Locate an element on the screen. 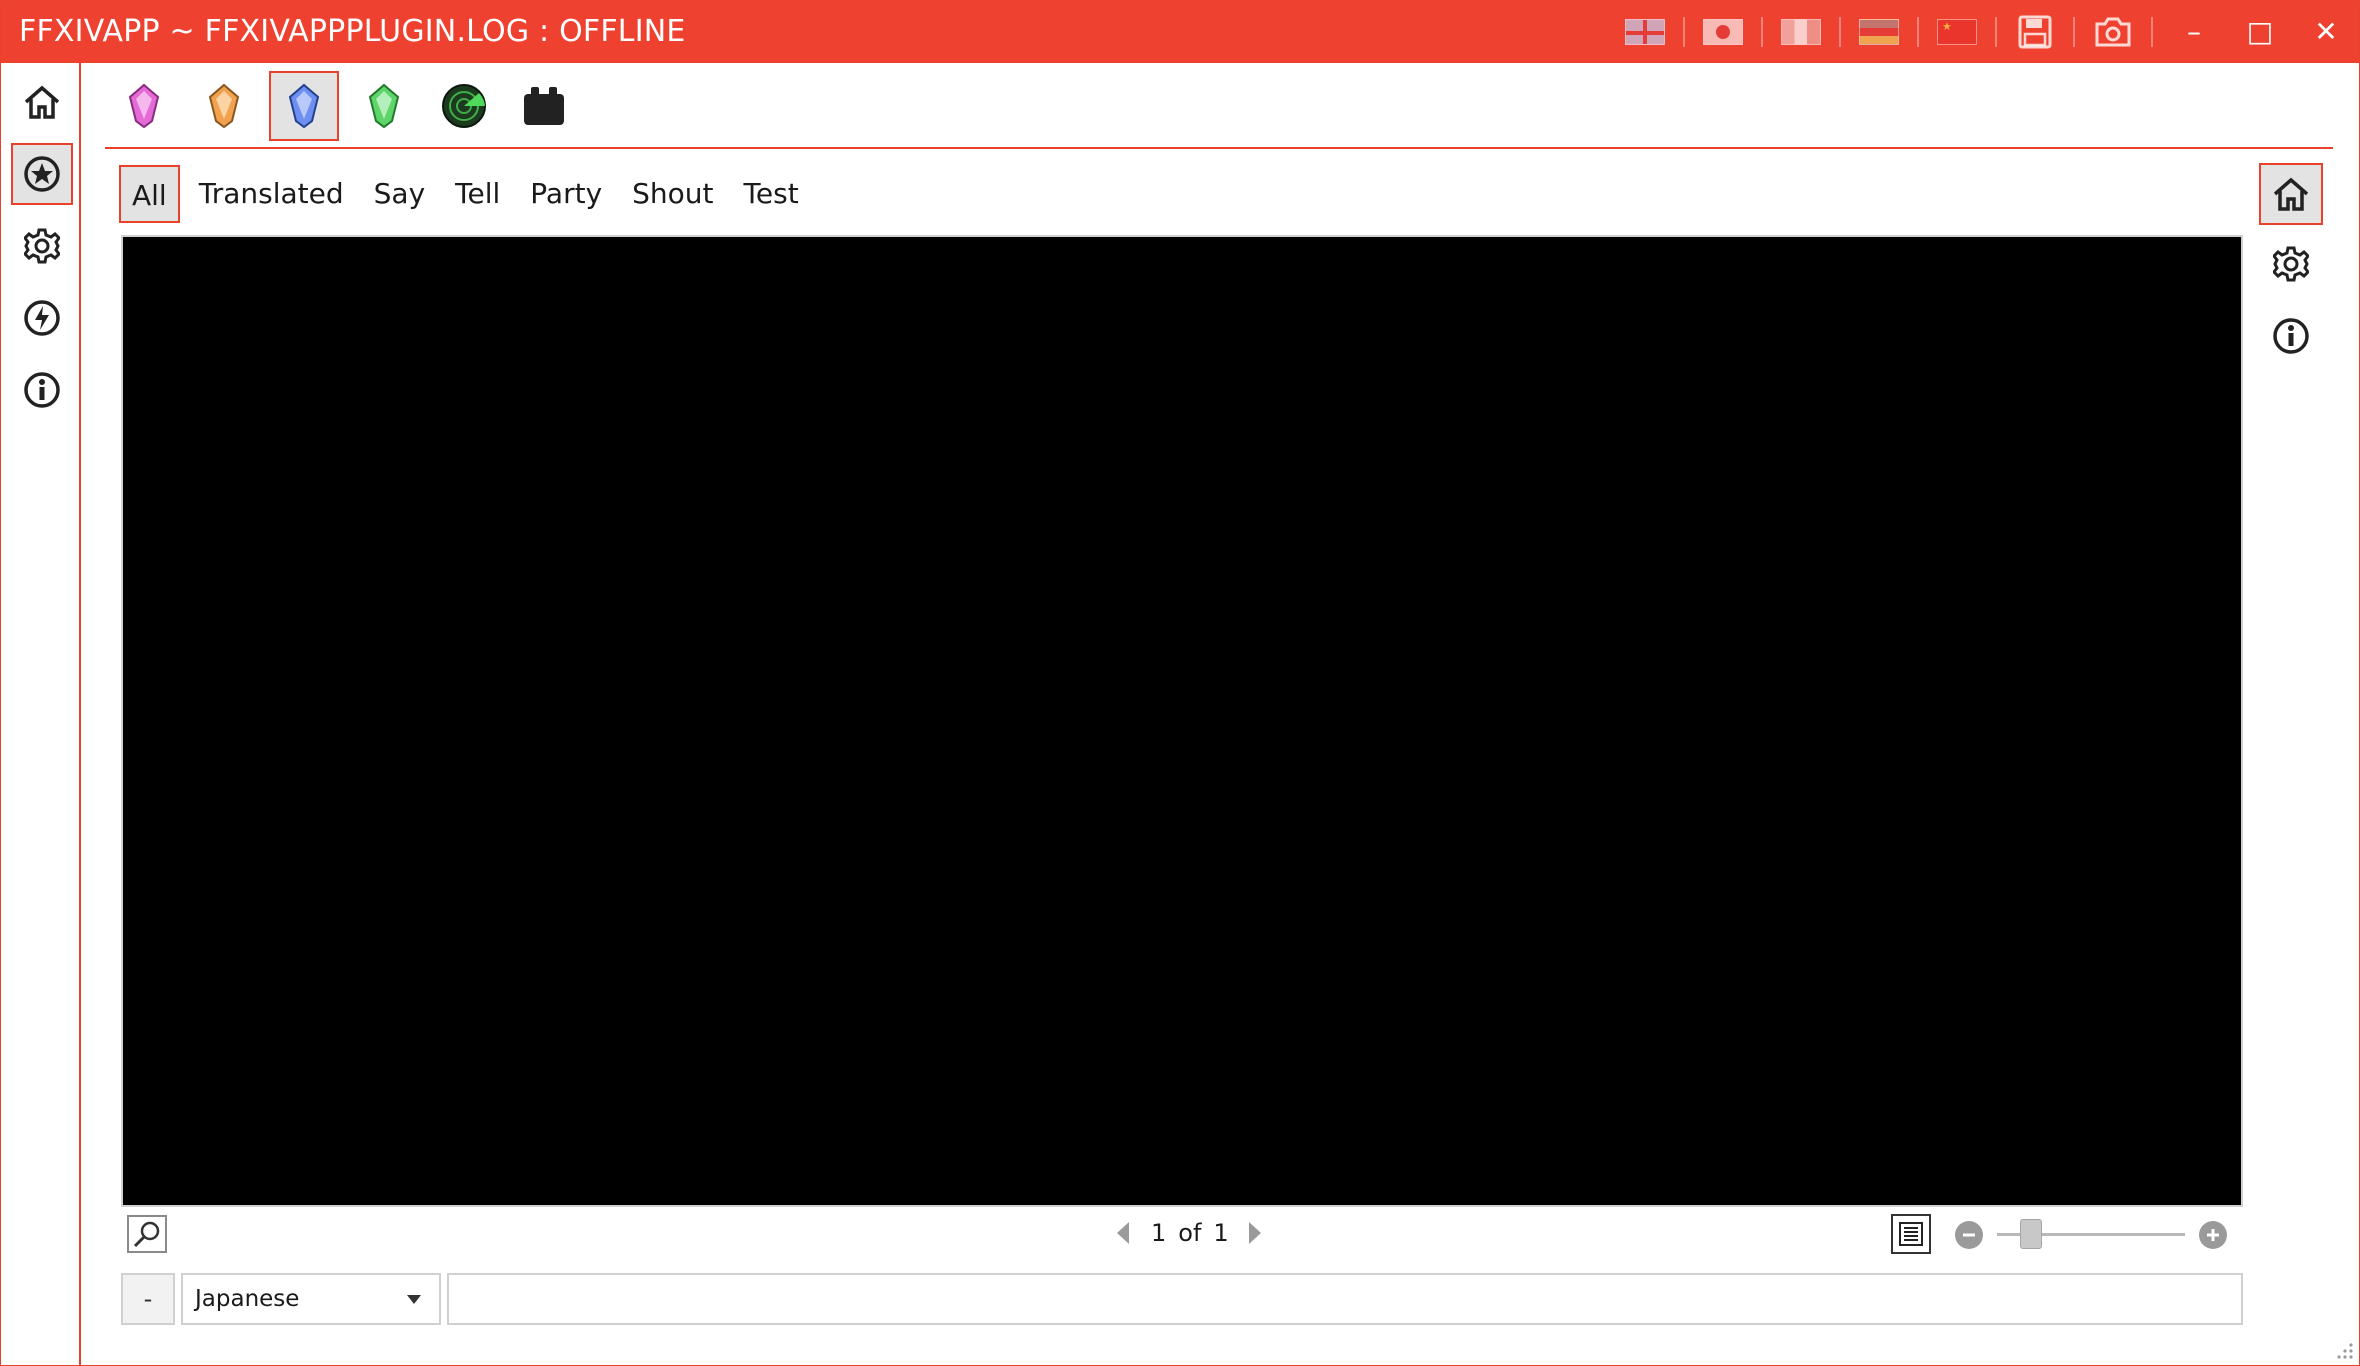 This screenshot has width=2360, height=1366. tab-translated: Translated is located at coordinates (271, 194).